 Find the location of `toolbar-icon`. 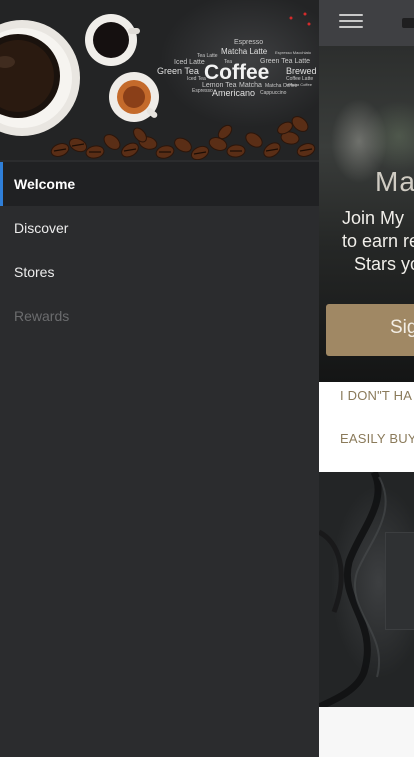

toolbar-icon is located at coordinates (408, 23).